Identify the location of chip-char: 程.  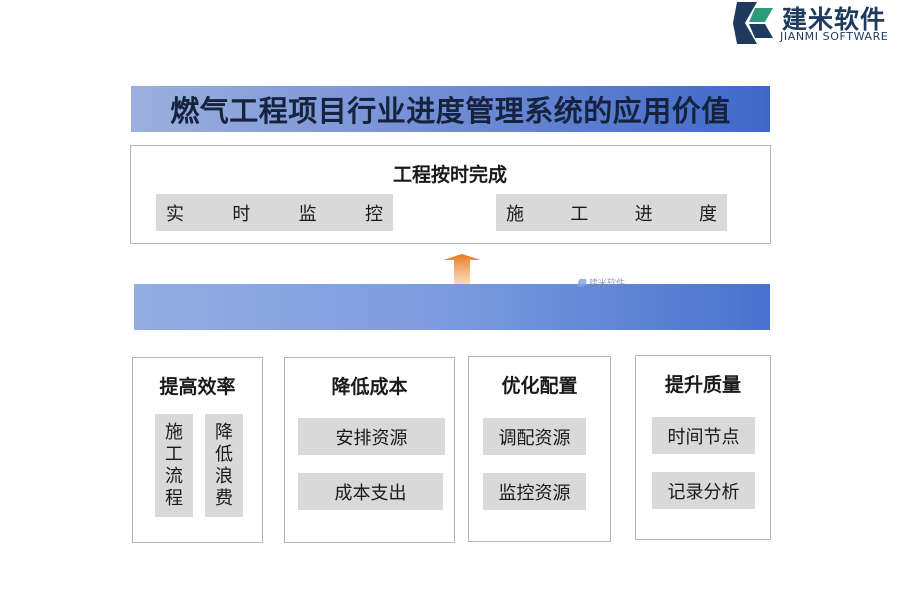
(174, 498).